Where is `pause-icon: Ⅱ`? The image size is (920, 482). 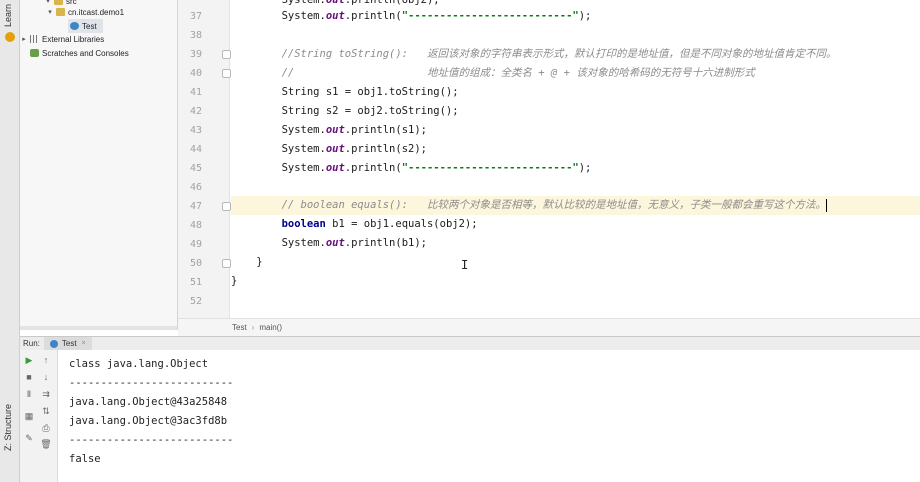 pause-icon: Ⅱ is located at coordinates (29, 394).